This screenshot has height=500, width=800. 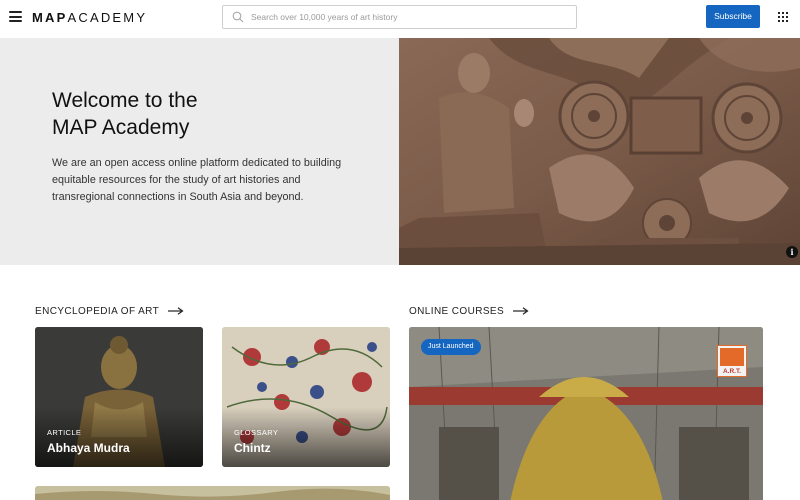 I want to click on encyclopedia-heading: ENCYCLOPEDIA OF ART, so click(x=97, y=311).